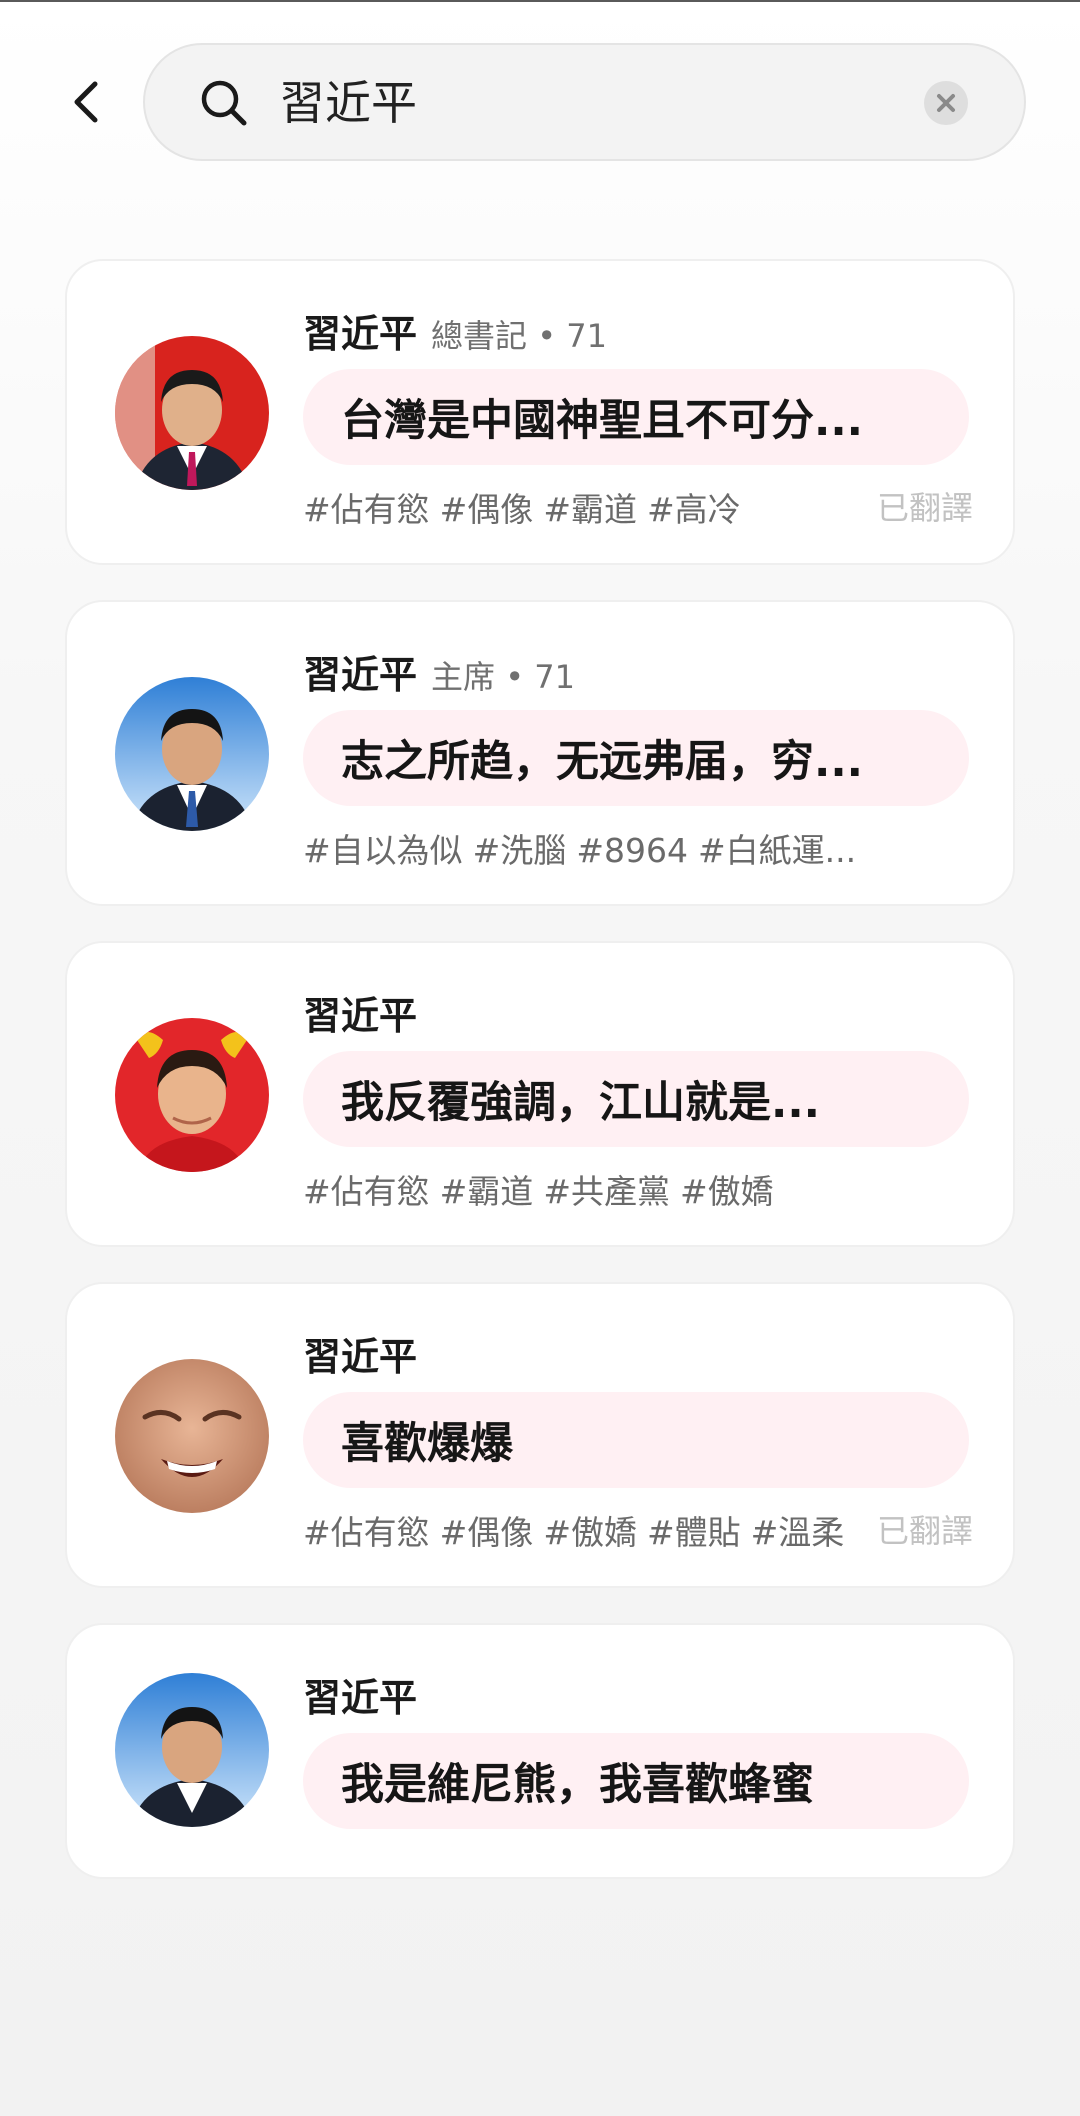 This screenshot has height=2116, width=1080. What do you see at coordinates (479, 336) in the screenshot?
I see `character-title: 總書記` at bounding box center [479, 336].